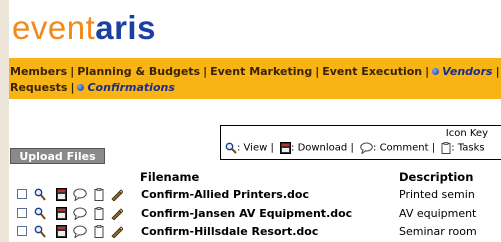 The height and width of the screenshot is (242, 501). Describe the element at coordinates (466, 133) in the screenshot. I see `icon-key-title: Icon Key` at that location.